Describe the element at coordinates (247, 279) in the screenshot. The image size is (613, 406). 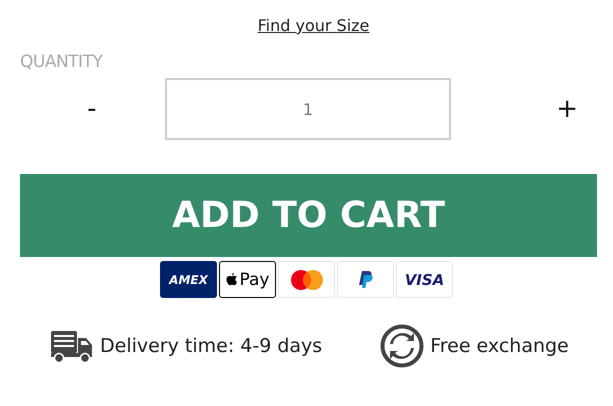
I see `apple-pay-logo: Pay` at that location.